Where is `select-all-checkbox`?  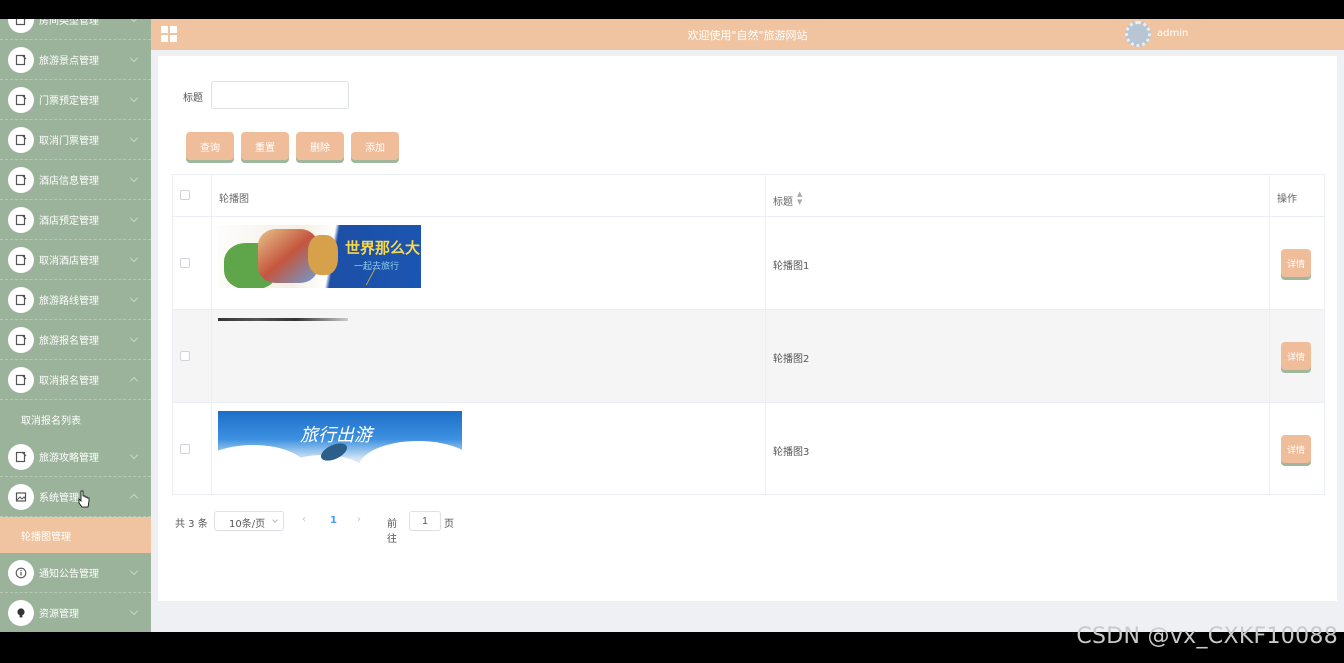 select-all-checkbox is located at coordinates (185, 195).